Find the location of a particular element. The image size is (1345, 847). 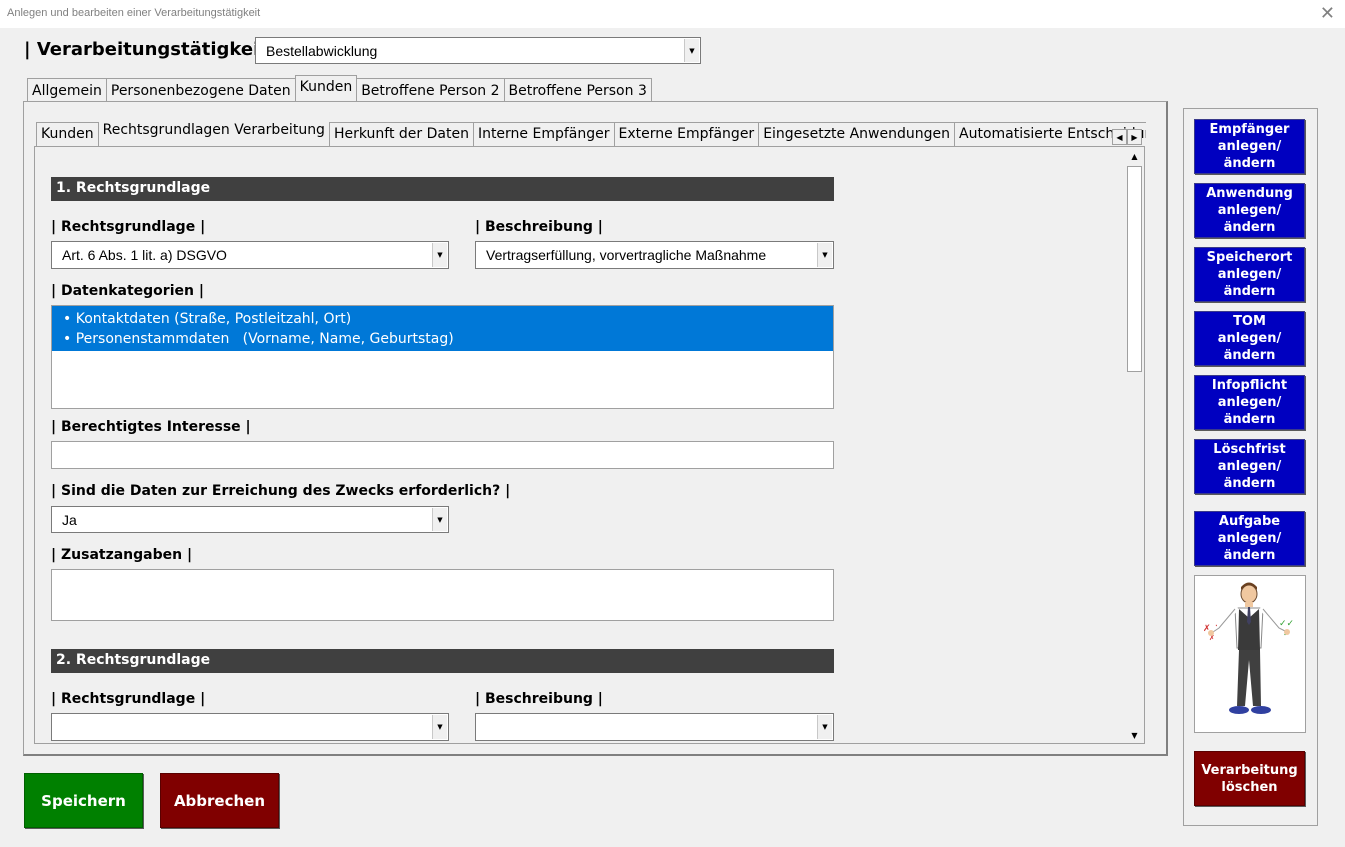

button-line: Löschfrist is located at coordinates (1249, 449).